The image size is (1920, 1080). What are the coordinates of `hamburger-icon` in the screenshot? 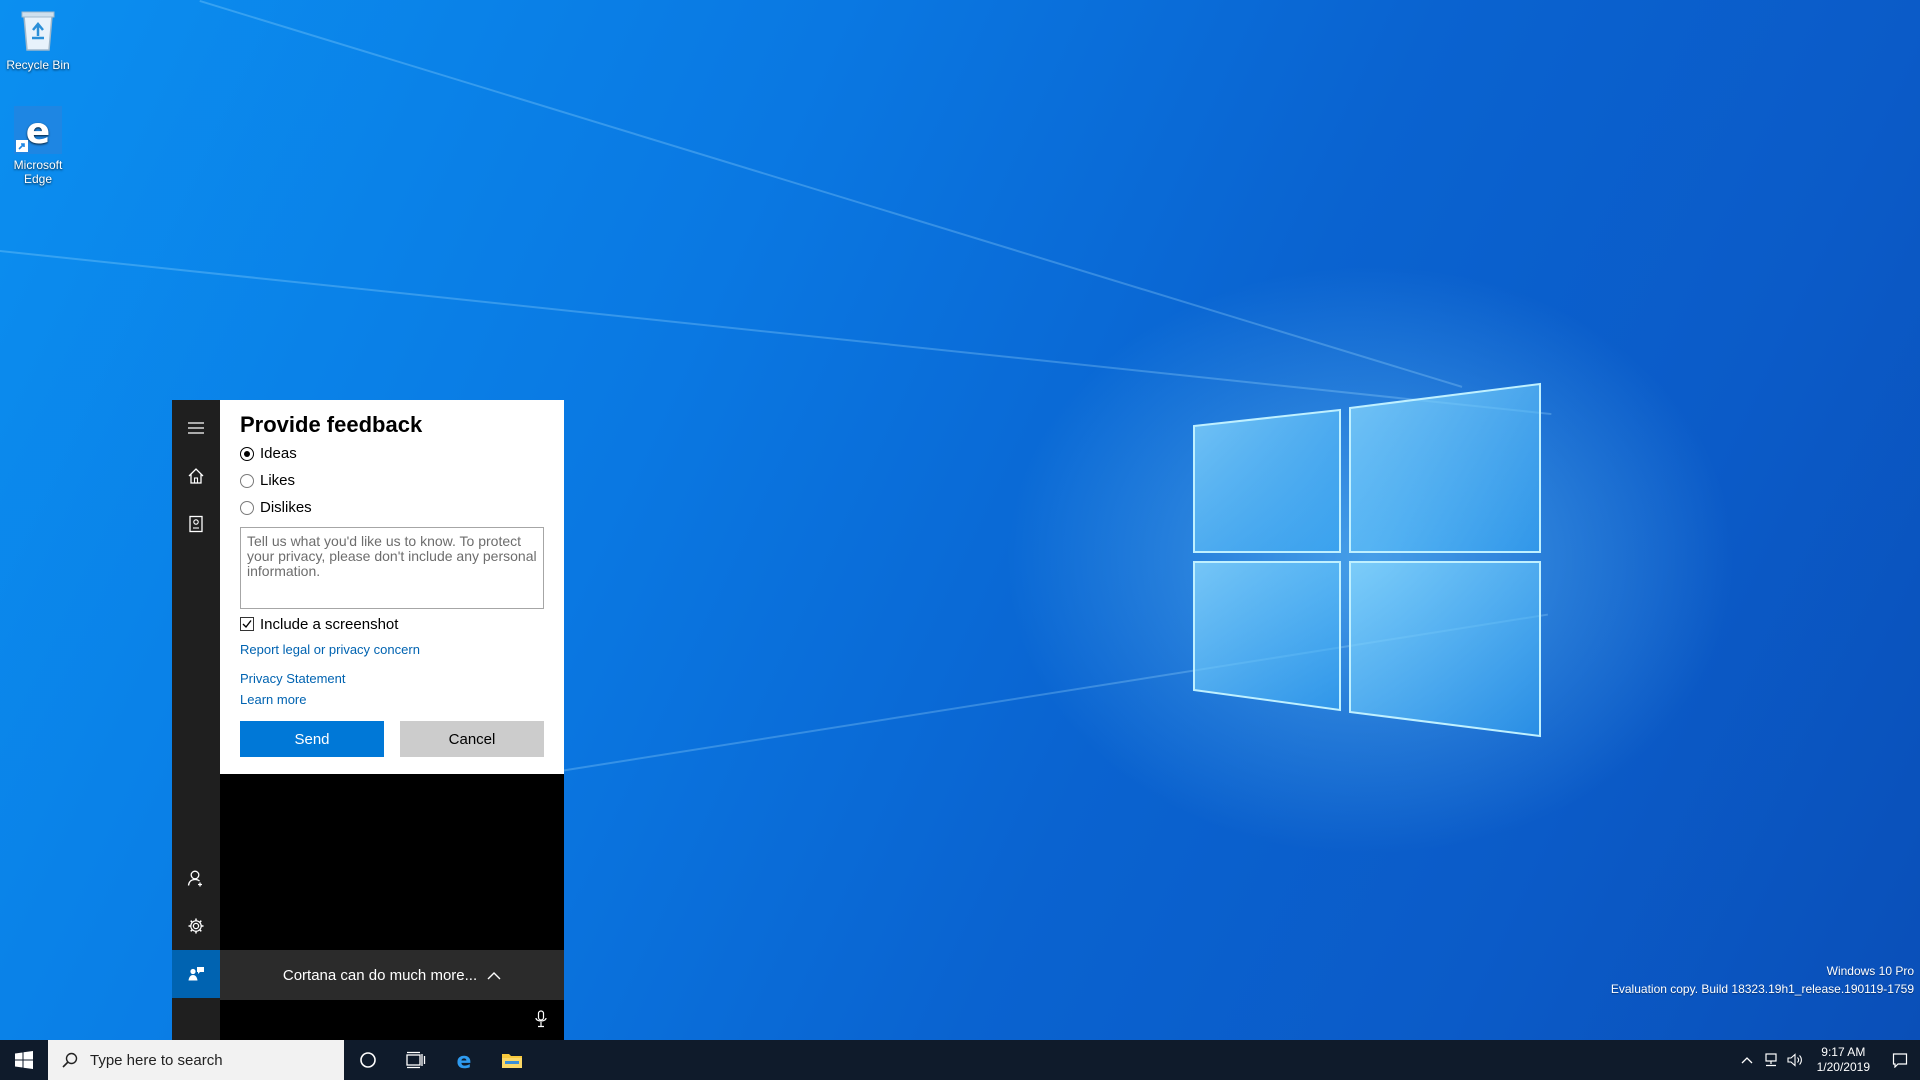 It's located at (196, 428).